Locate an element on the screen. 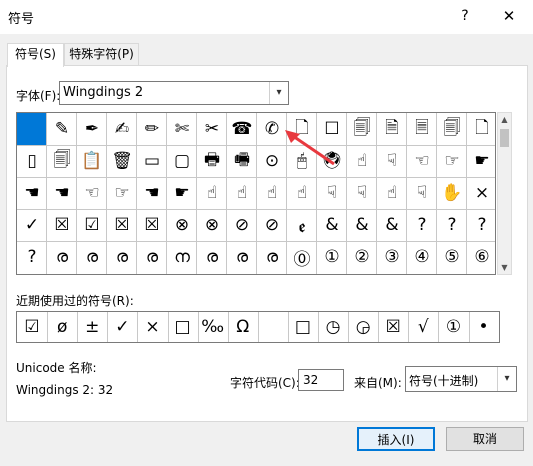 This screenshot has width=533, height=466. scroll-thumb is located at coordinates (504, 138).